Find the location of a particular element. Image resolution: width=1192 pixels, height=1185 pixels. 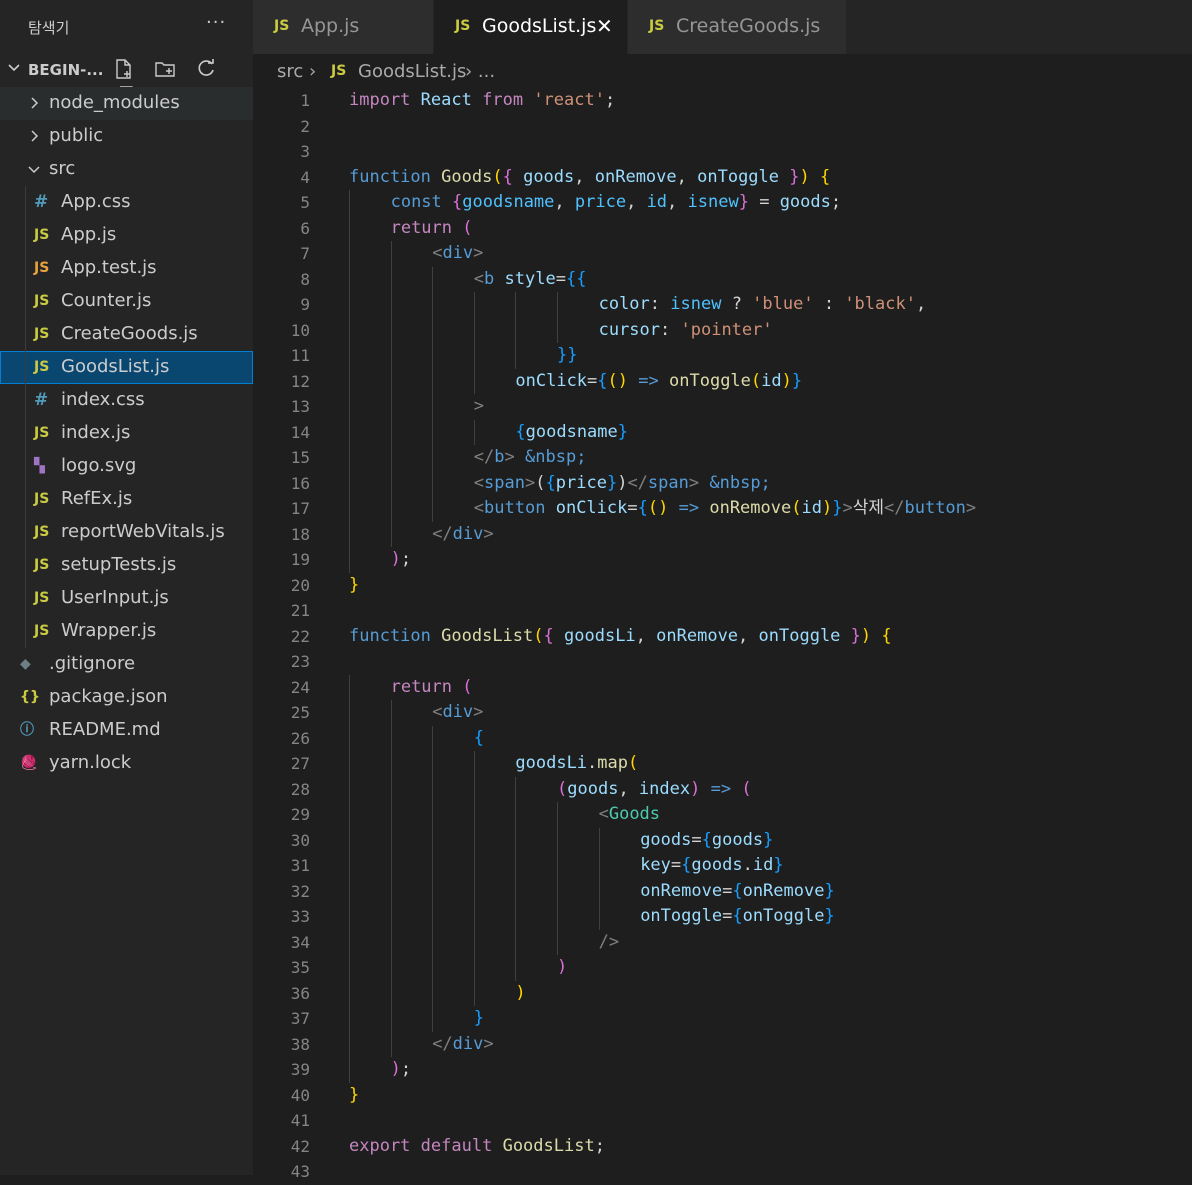

more-actions-icon: ··· is located at coordinates (216, 22).